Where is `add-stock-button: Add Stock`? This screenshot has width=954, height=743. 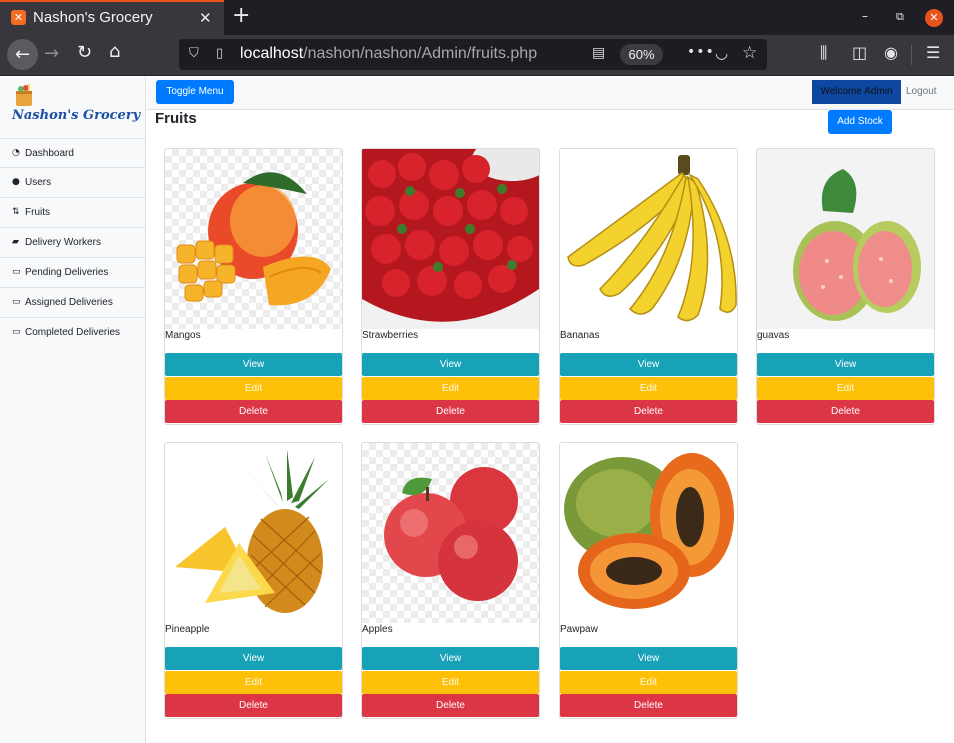
add-stock-button: Add Stock is located at coordinates (860, 122).